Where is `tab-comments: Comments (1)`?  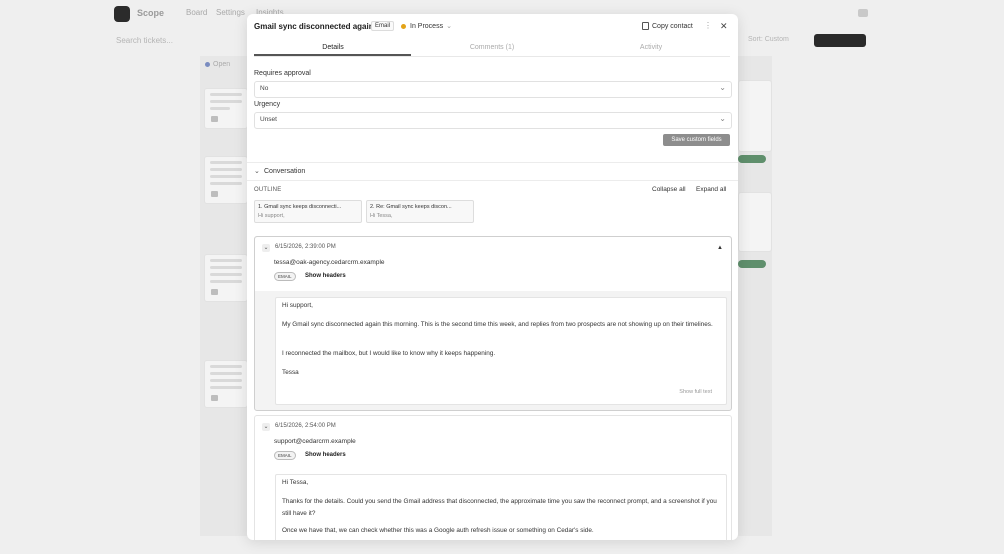 tab-comments: Comments (1) is located at coordinates (492, 47).